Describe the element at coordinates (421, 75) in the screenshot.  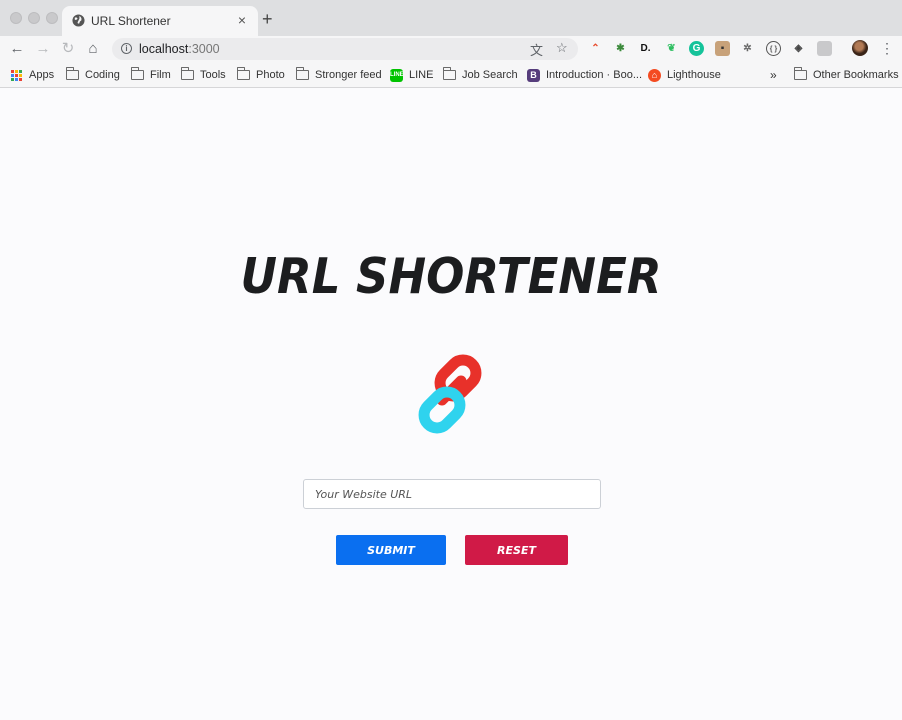
I see `bookmark-label: LINE` at that location.